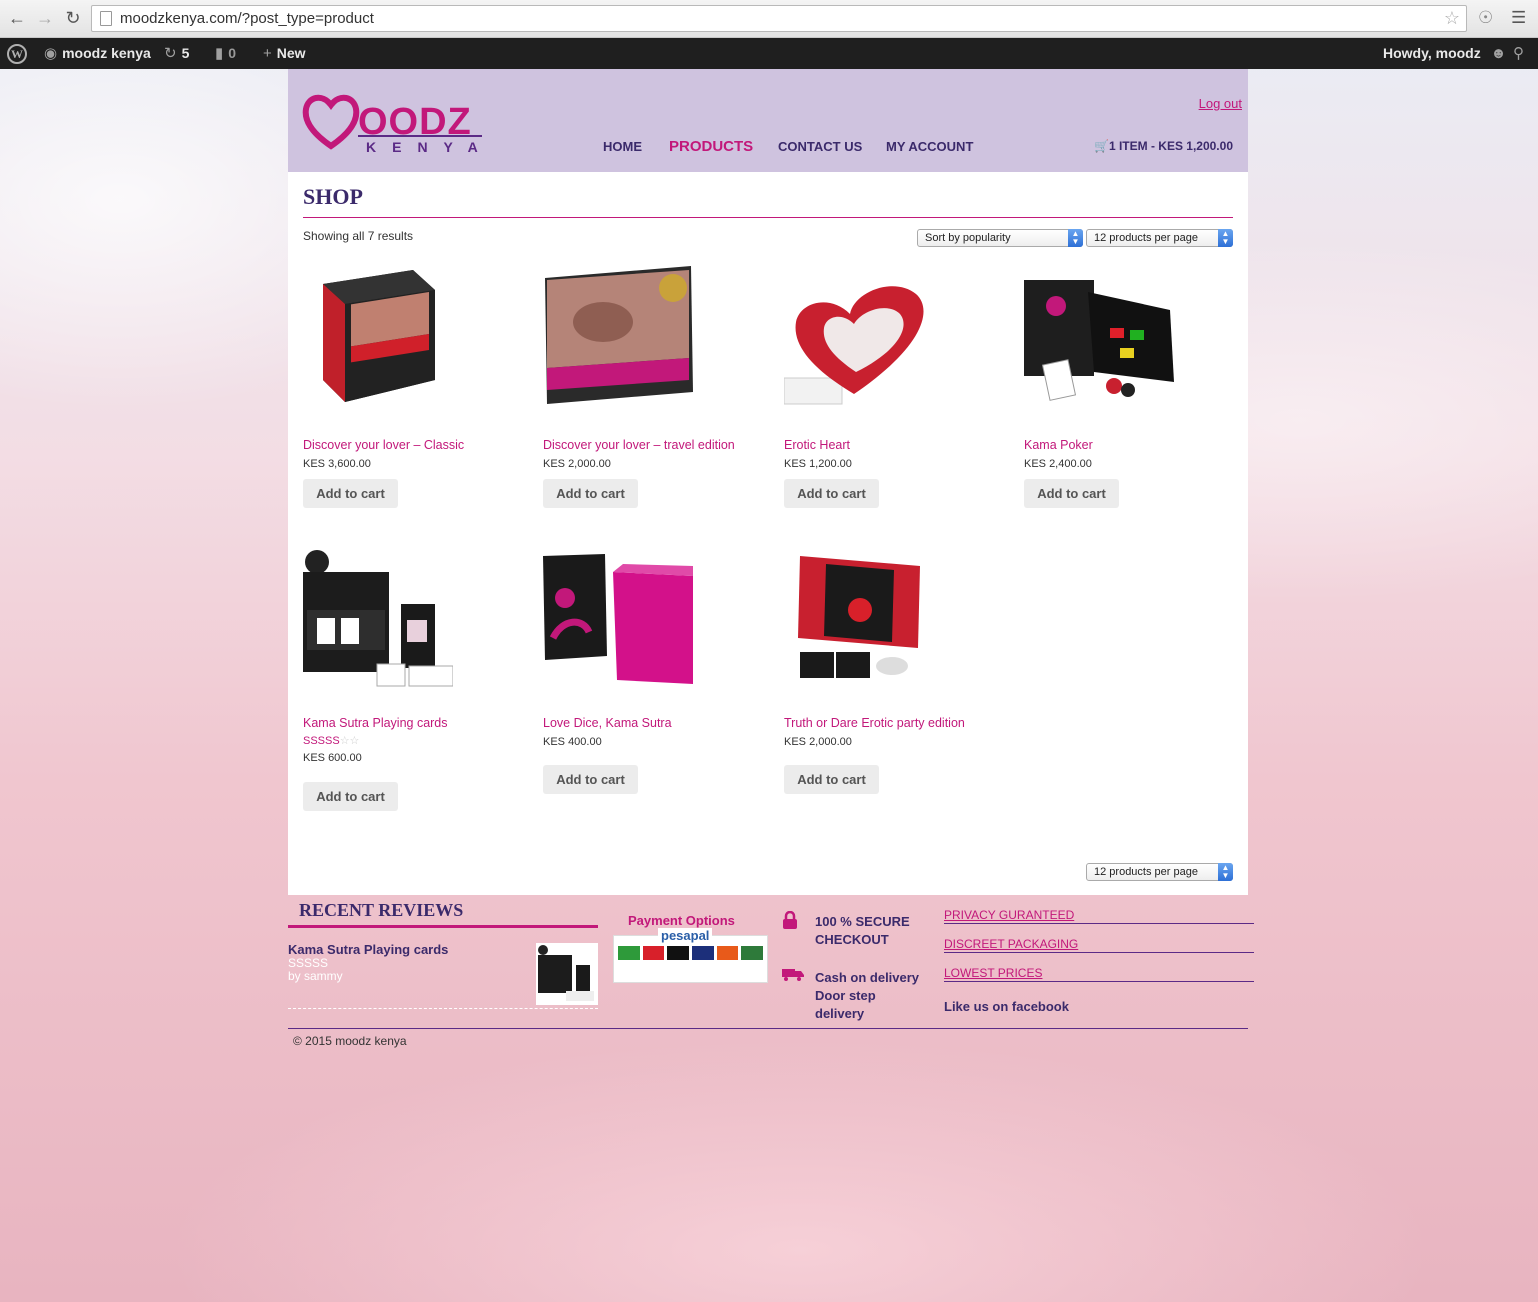 Image resolution: width=1538 pixels, height=1302 pixels. What do you see at coordinates (862, 931) in the screenshot?
I see `secure-checkout: 100 % SECURE CHECKOUT` at bounding box center [862, 931].